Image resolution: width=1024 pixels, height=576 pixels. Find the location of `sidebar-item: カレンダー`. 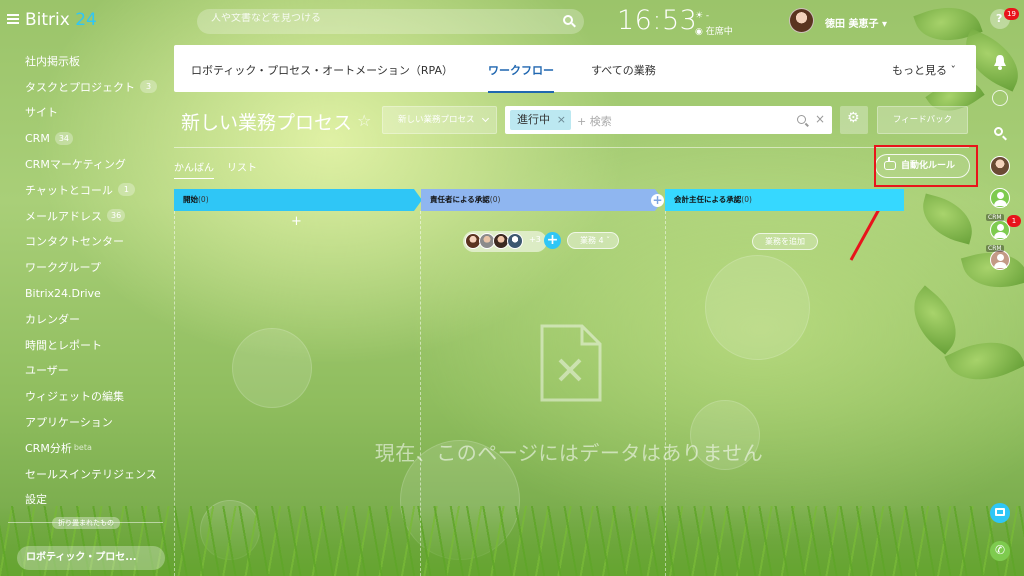

sidebar-item: カレンダー is located at coordinates (82, 319).